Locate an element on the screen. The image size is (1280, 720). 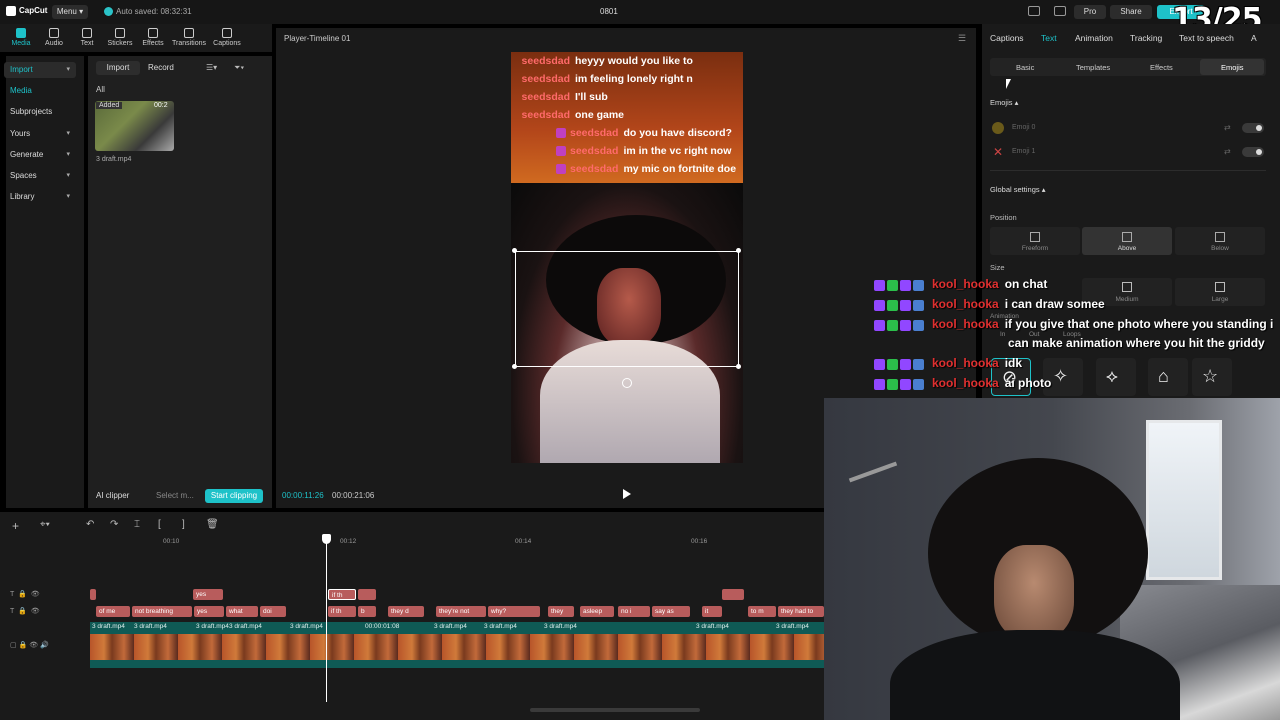
global-settings-label: Global settings ▴ is located at coordinates (1017, 189).